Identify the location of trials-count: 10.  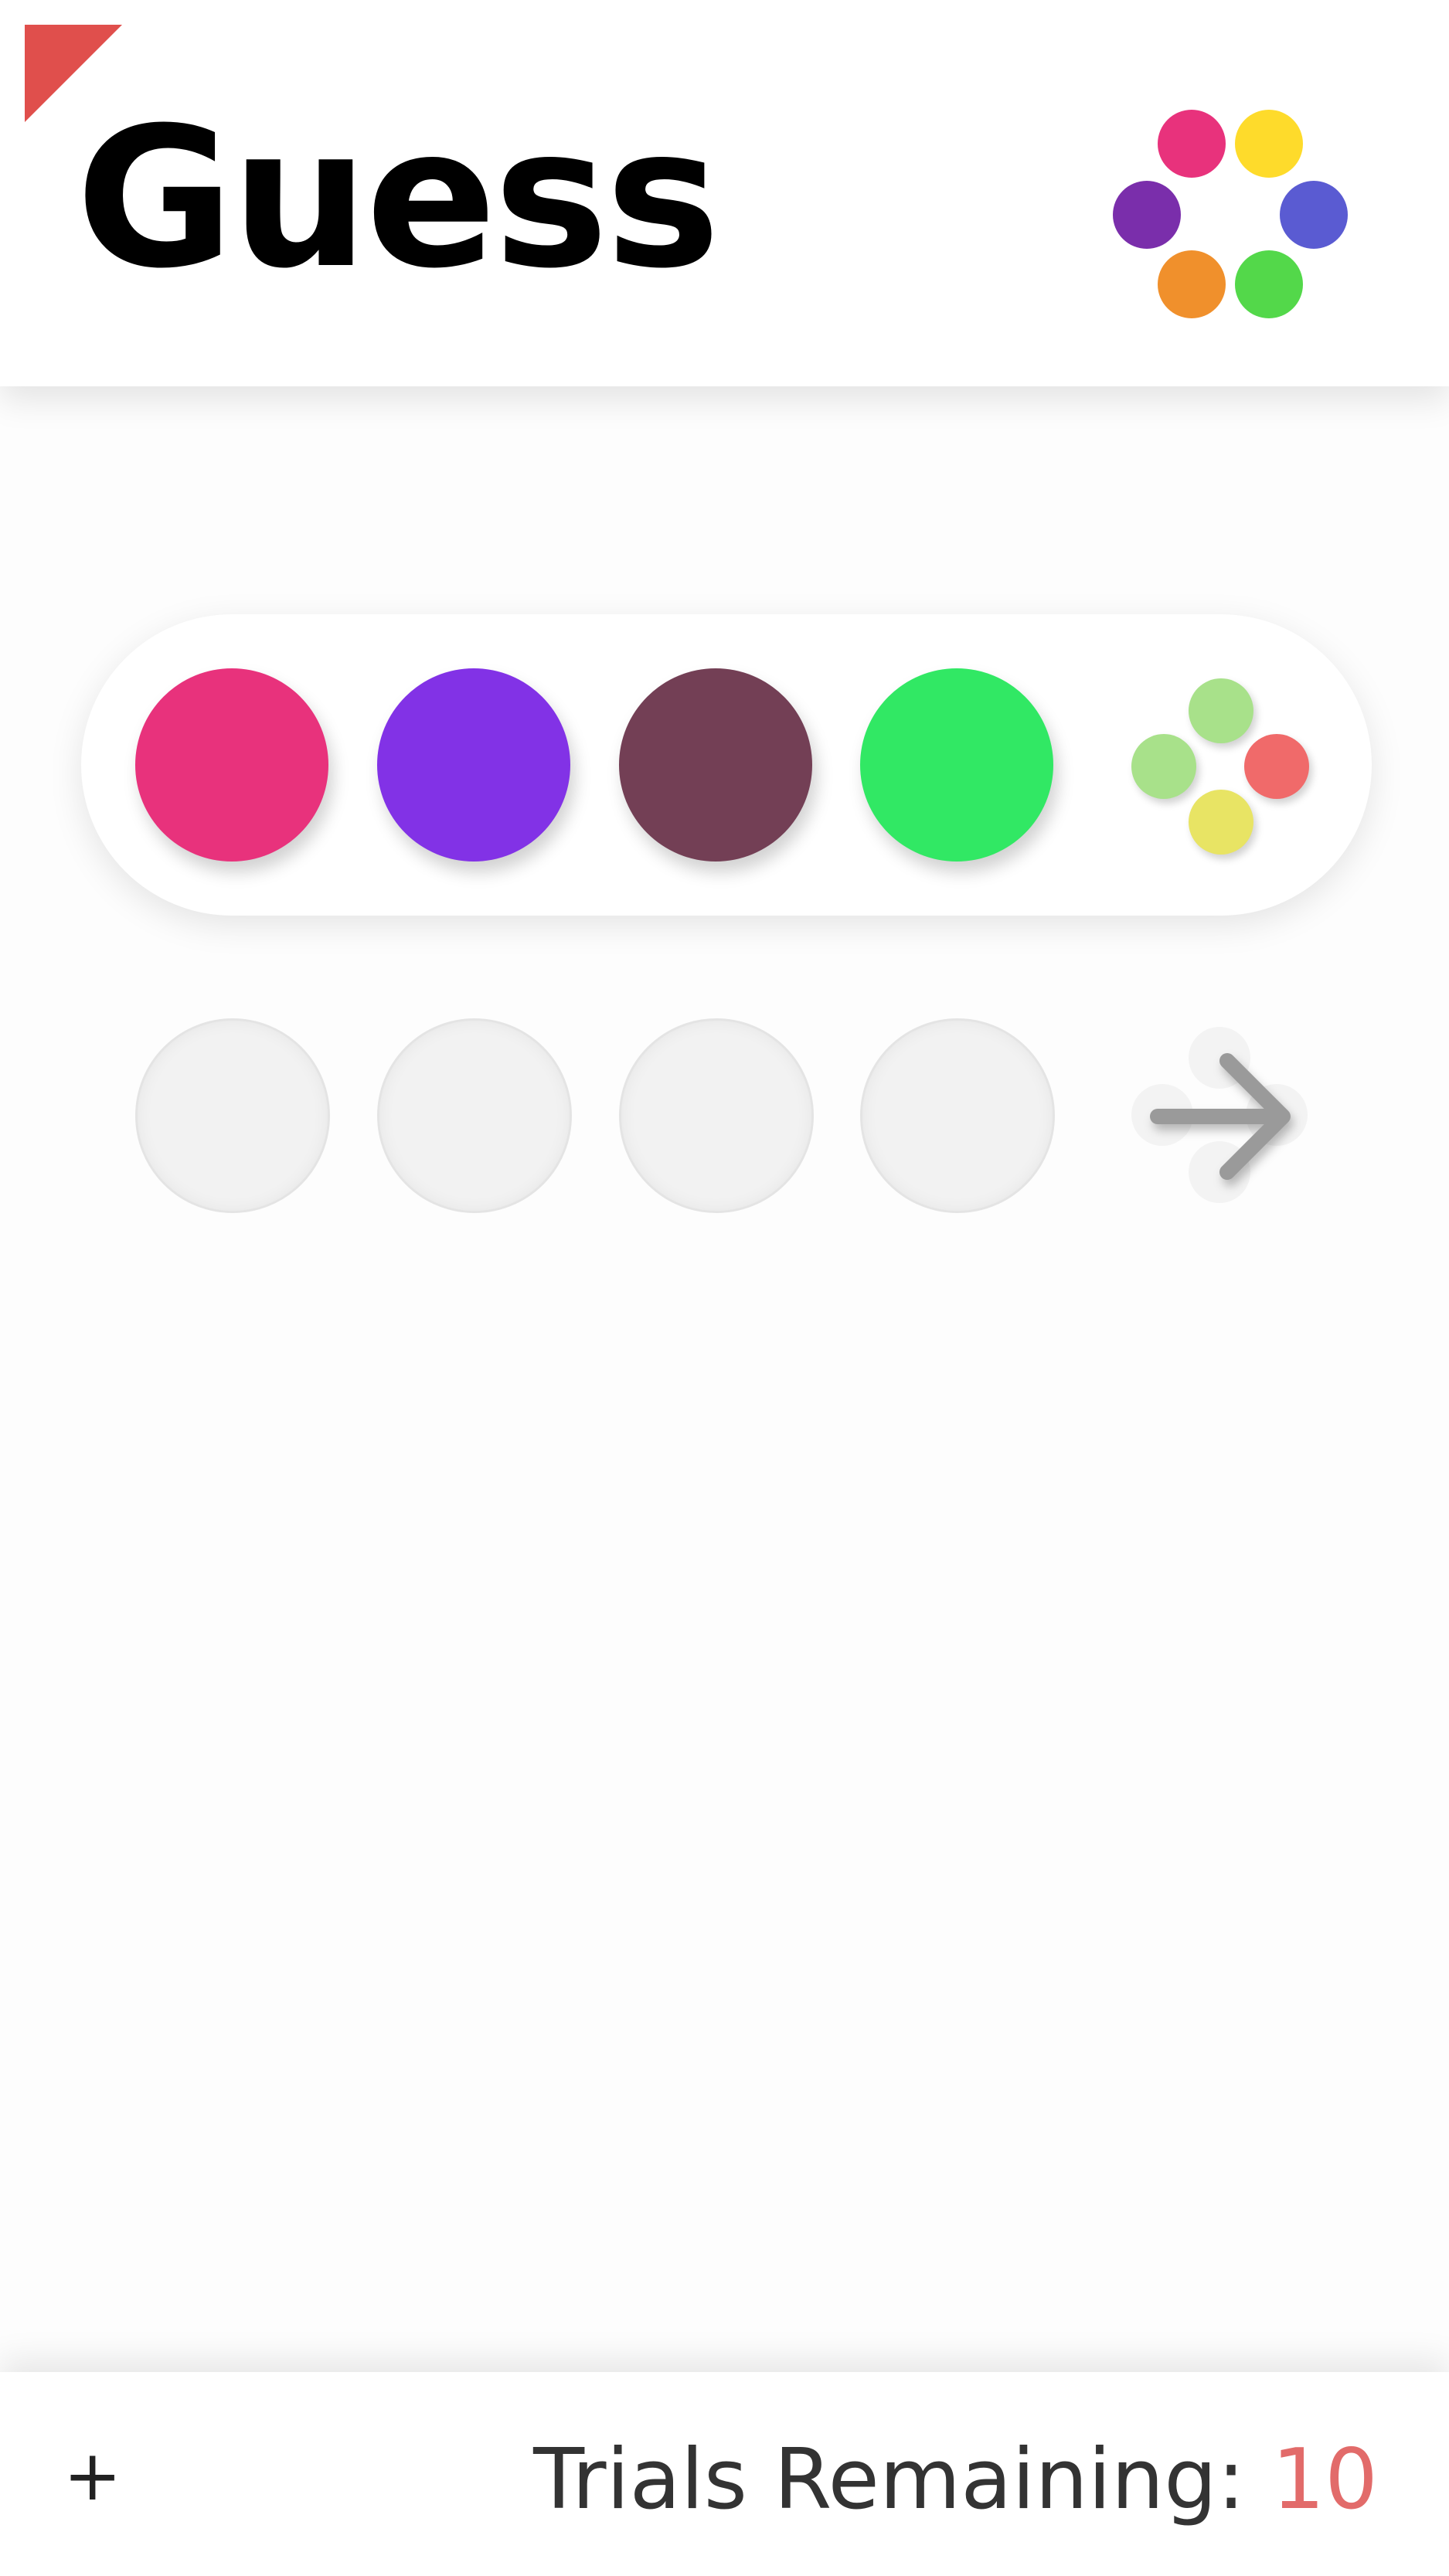
(1325, 2480).